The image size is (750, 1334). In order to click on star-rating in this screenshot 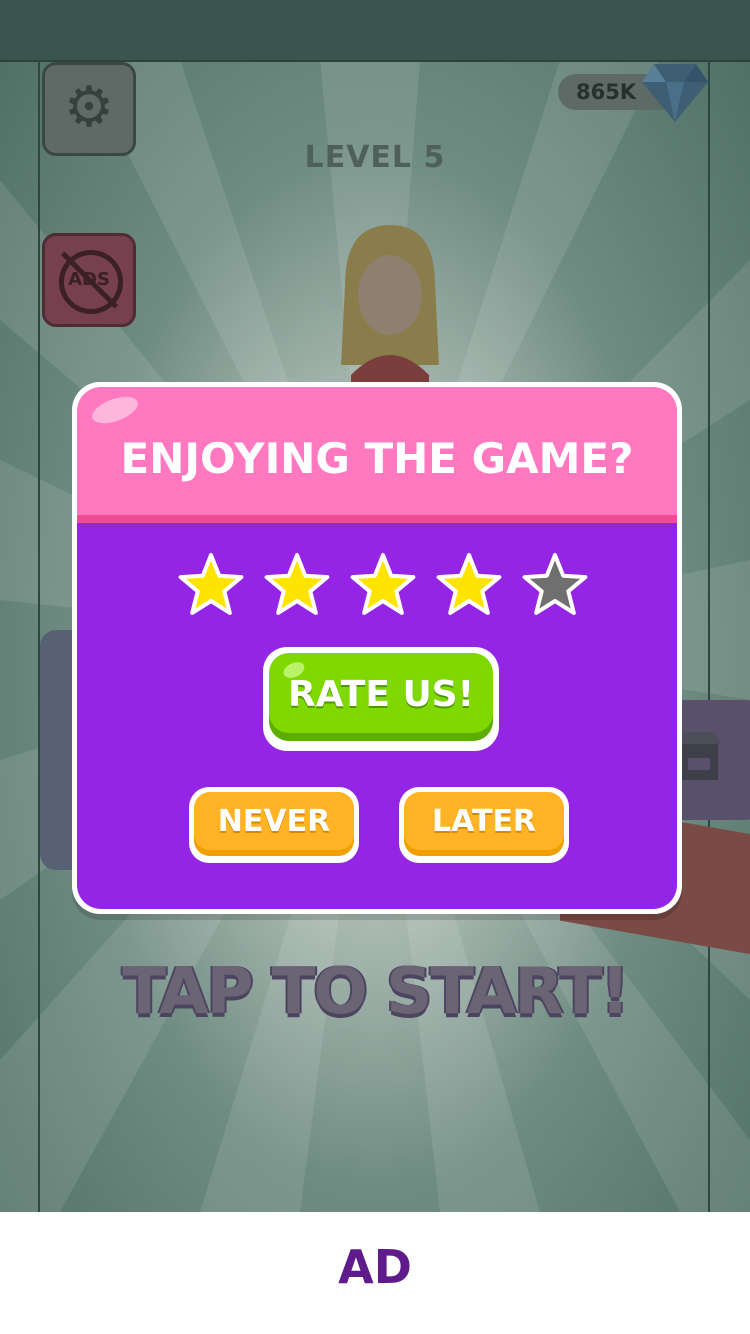, I will do `click(387, 585)`.